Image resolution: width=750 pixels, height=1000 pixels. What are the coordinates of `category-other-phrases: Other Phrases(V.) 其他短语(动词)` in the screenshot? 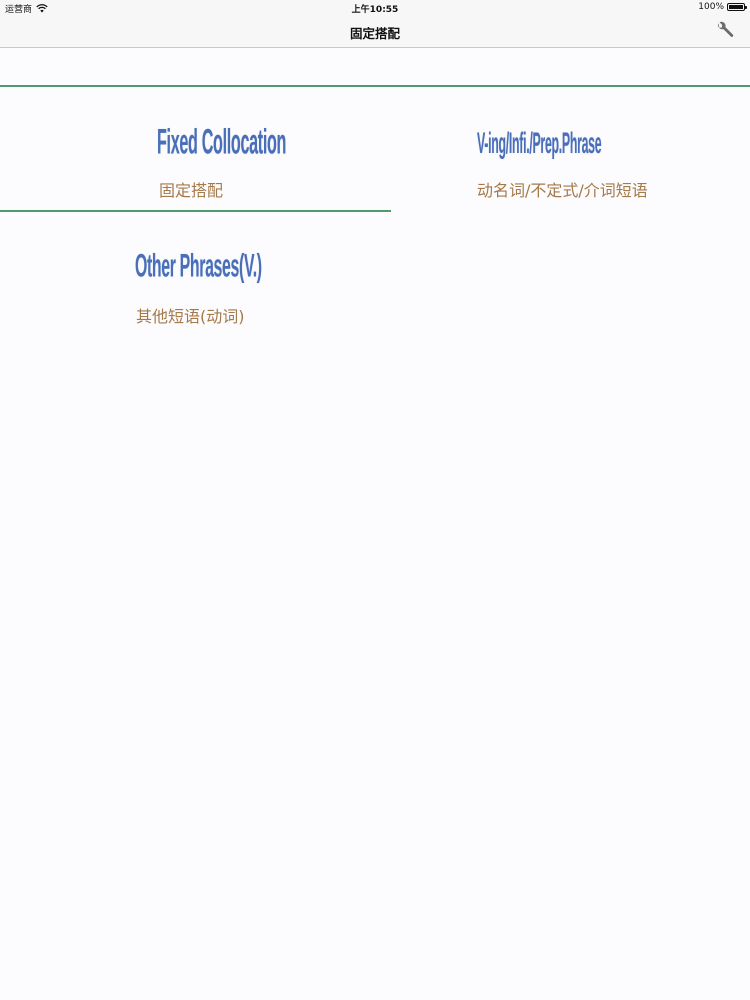 It's located at (195, 274).